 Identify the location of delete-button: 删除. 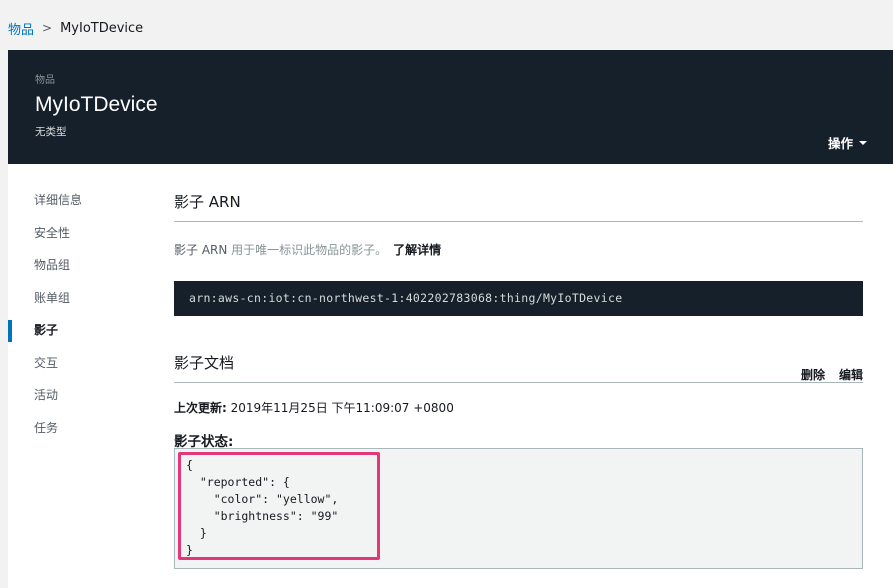
(813, 374).